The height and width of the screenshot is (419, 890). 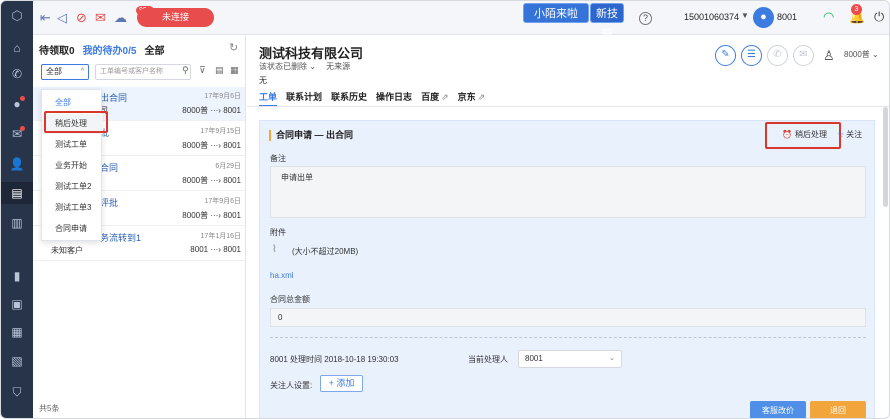 I want to click on tab-contact-plan: 联系计划, so click(x=304, y=98).